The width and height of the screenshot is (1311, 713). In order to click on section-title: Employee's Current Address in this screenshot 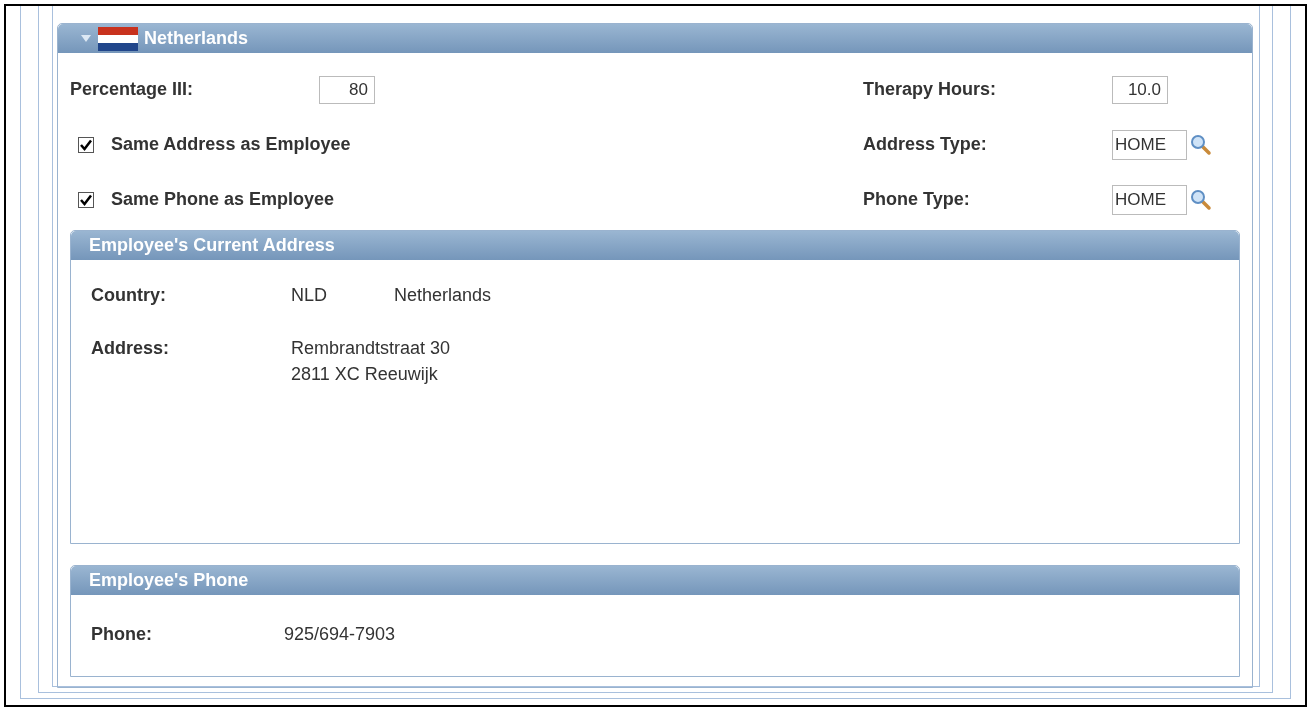, I will do `click(212, 245)`.